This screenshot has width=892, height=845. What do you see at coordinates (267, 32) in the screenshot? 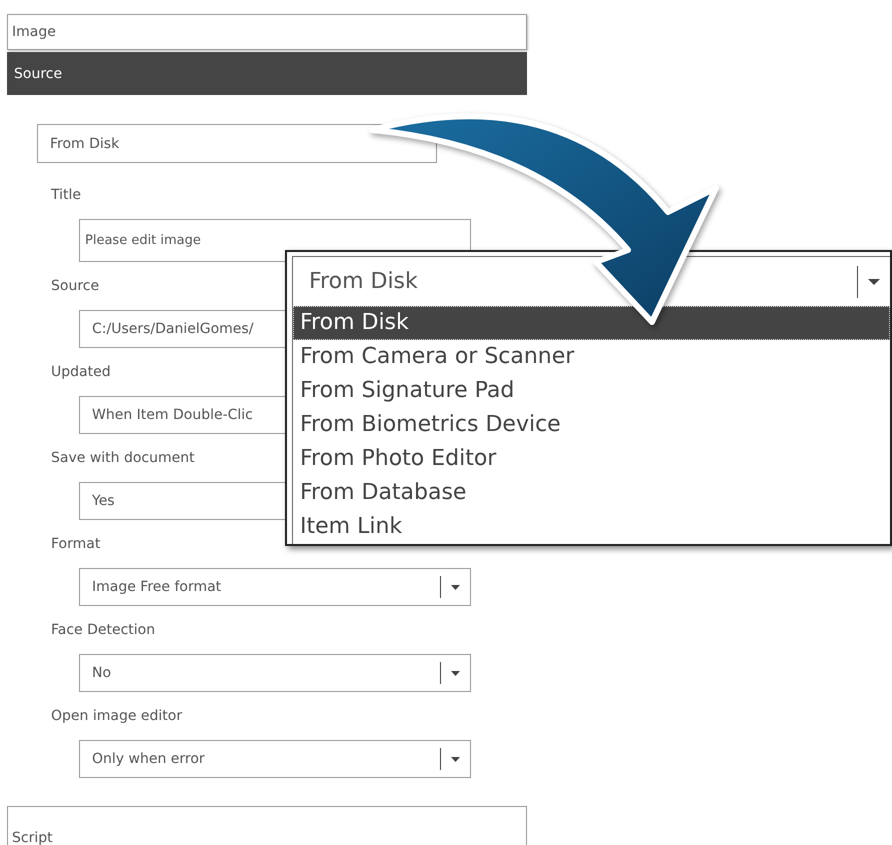
I see `panel-header: Image` at bounding box center [267, 32].